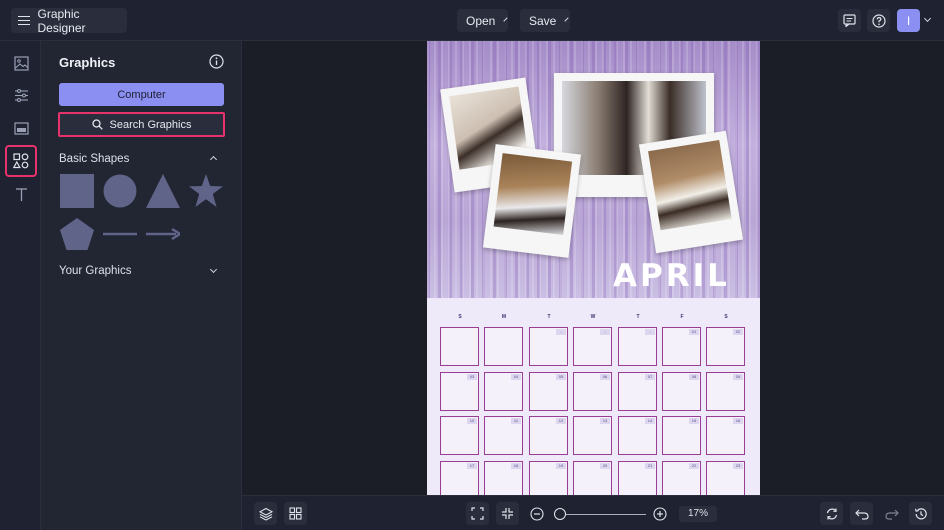 The height and width of the screenshot is (530, 944). Describe the element at coordinates (681, 435) in the screenshot. I see `day-cell: 15` at that location.